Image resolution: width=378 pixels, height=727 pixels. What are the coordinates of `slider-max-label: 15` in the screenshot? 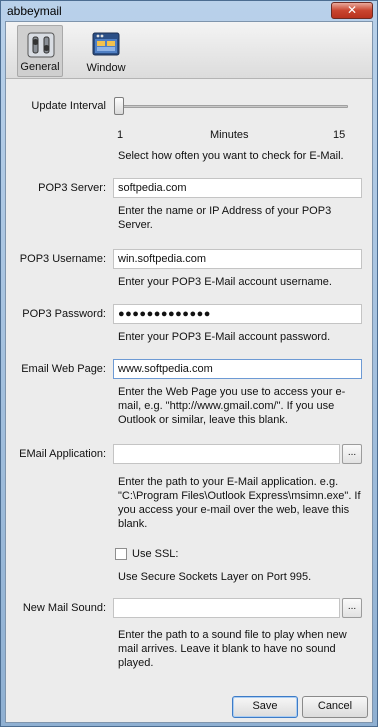 It's located at (339, 135).